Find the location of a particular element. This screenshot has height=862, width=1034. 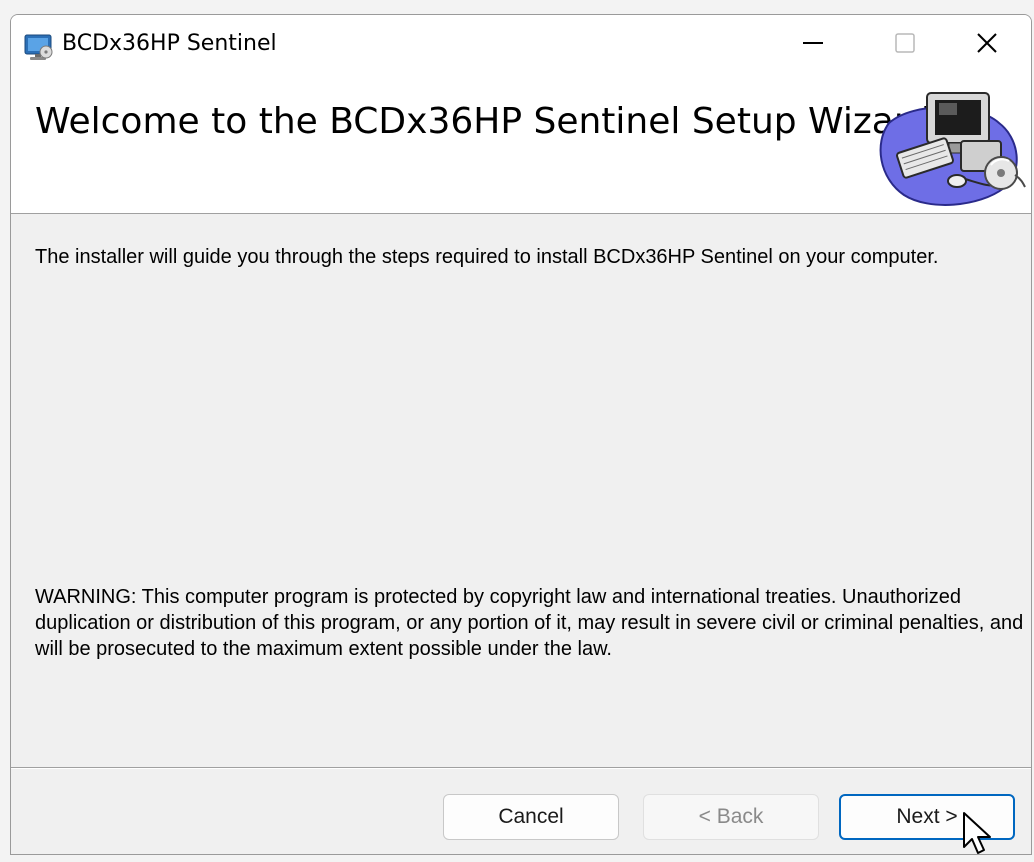

maximize-icon is located at coordinates (905, 45).